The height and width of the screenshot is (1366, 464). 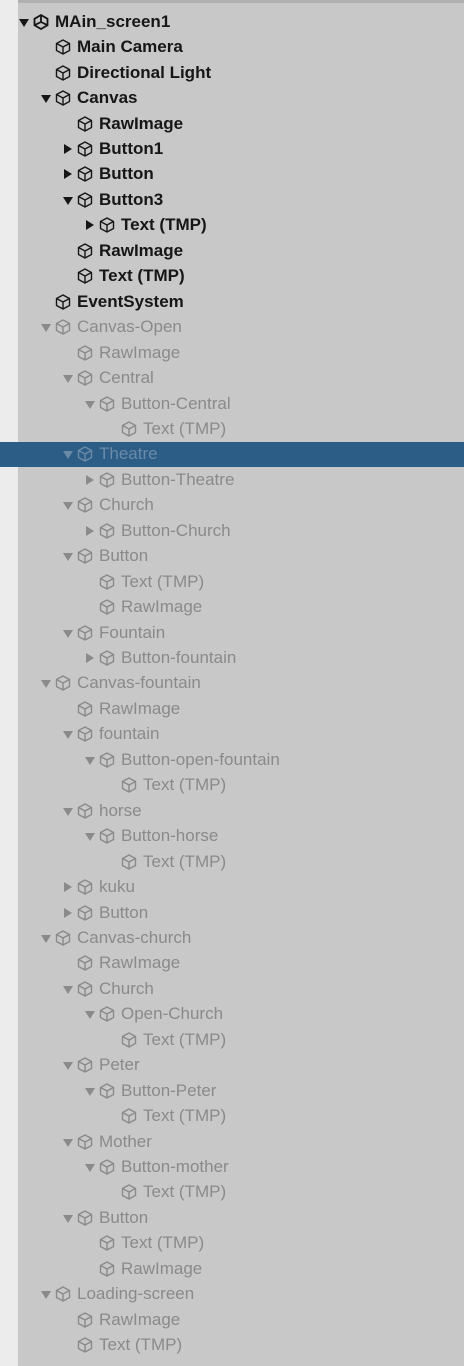 I want to click on hierarchy-item: Button-open-fountain, so click(x=241, y=760).